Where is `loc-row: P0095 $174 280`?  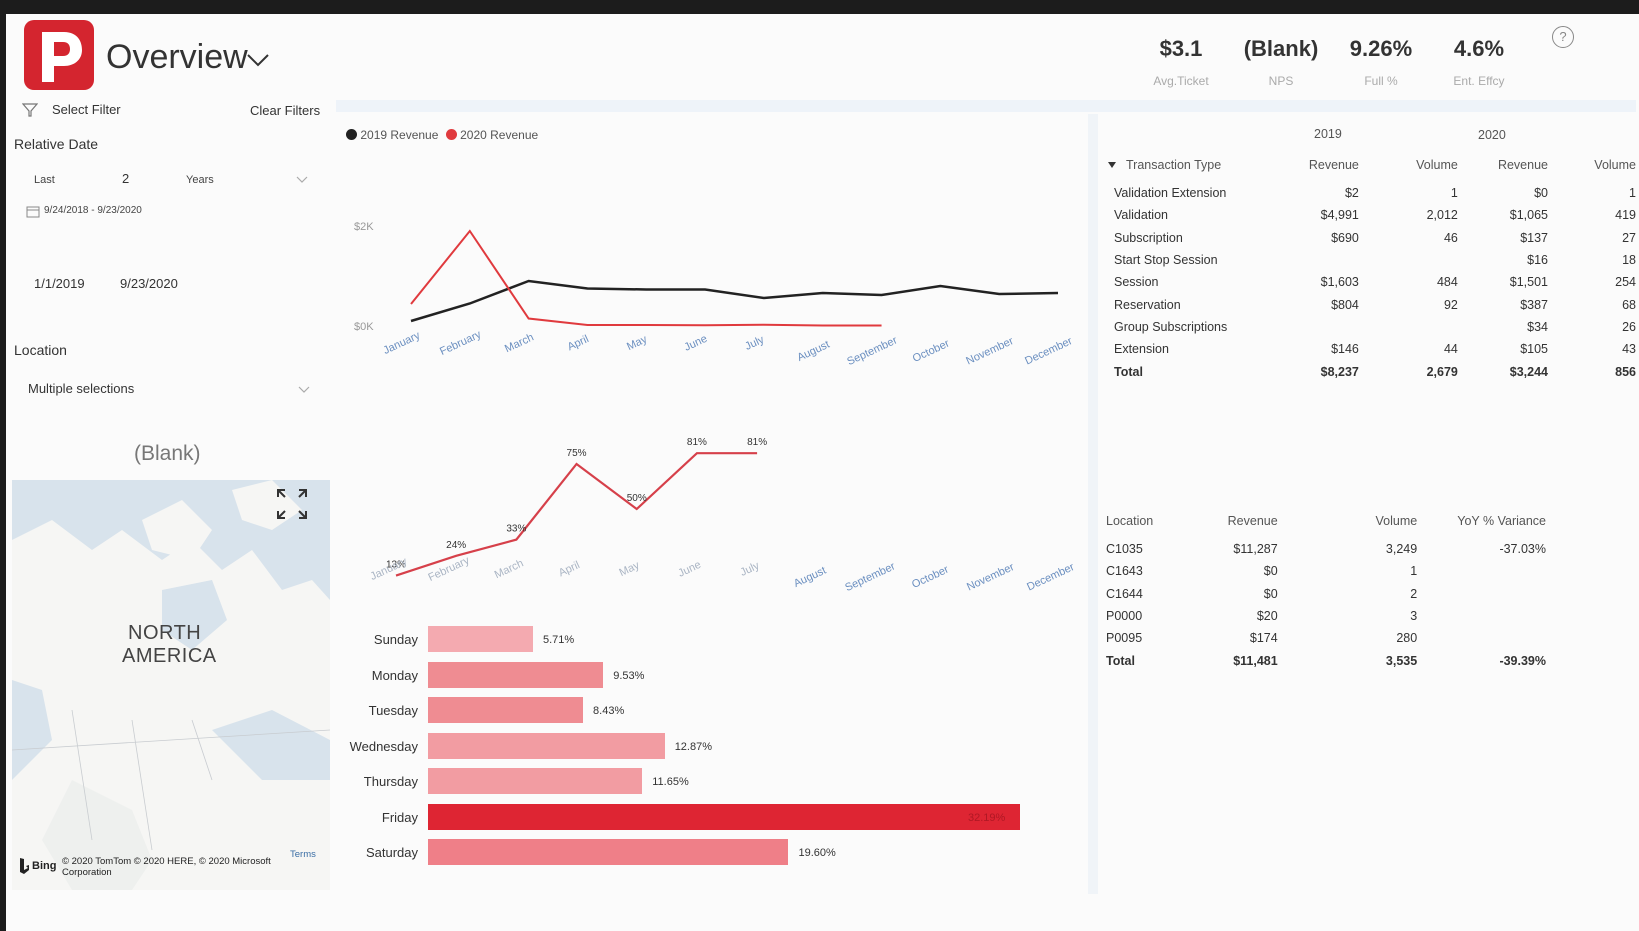 loc-row: P0095 $174 280 is located at coordinates (1326, 638).